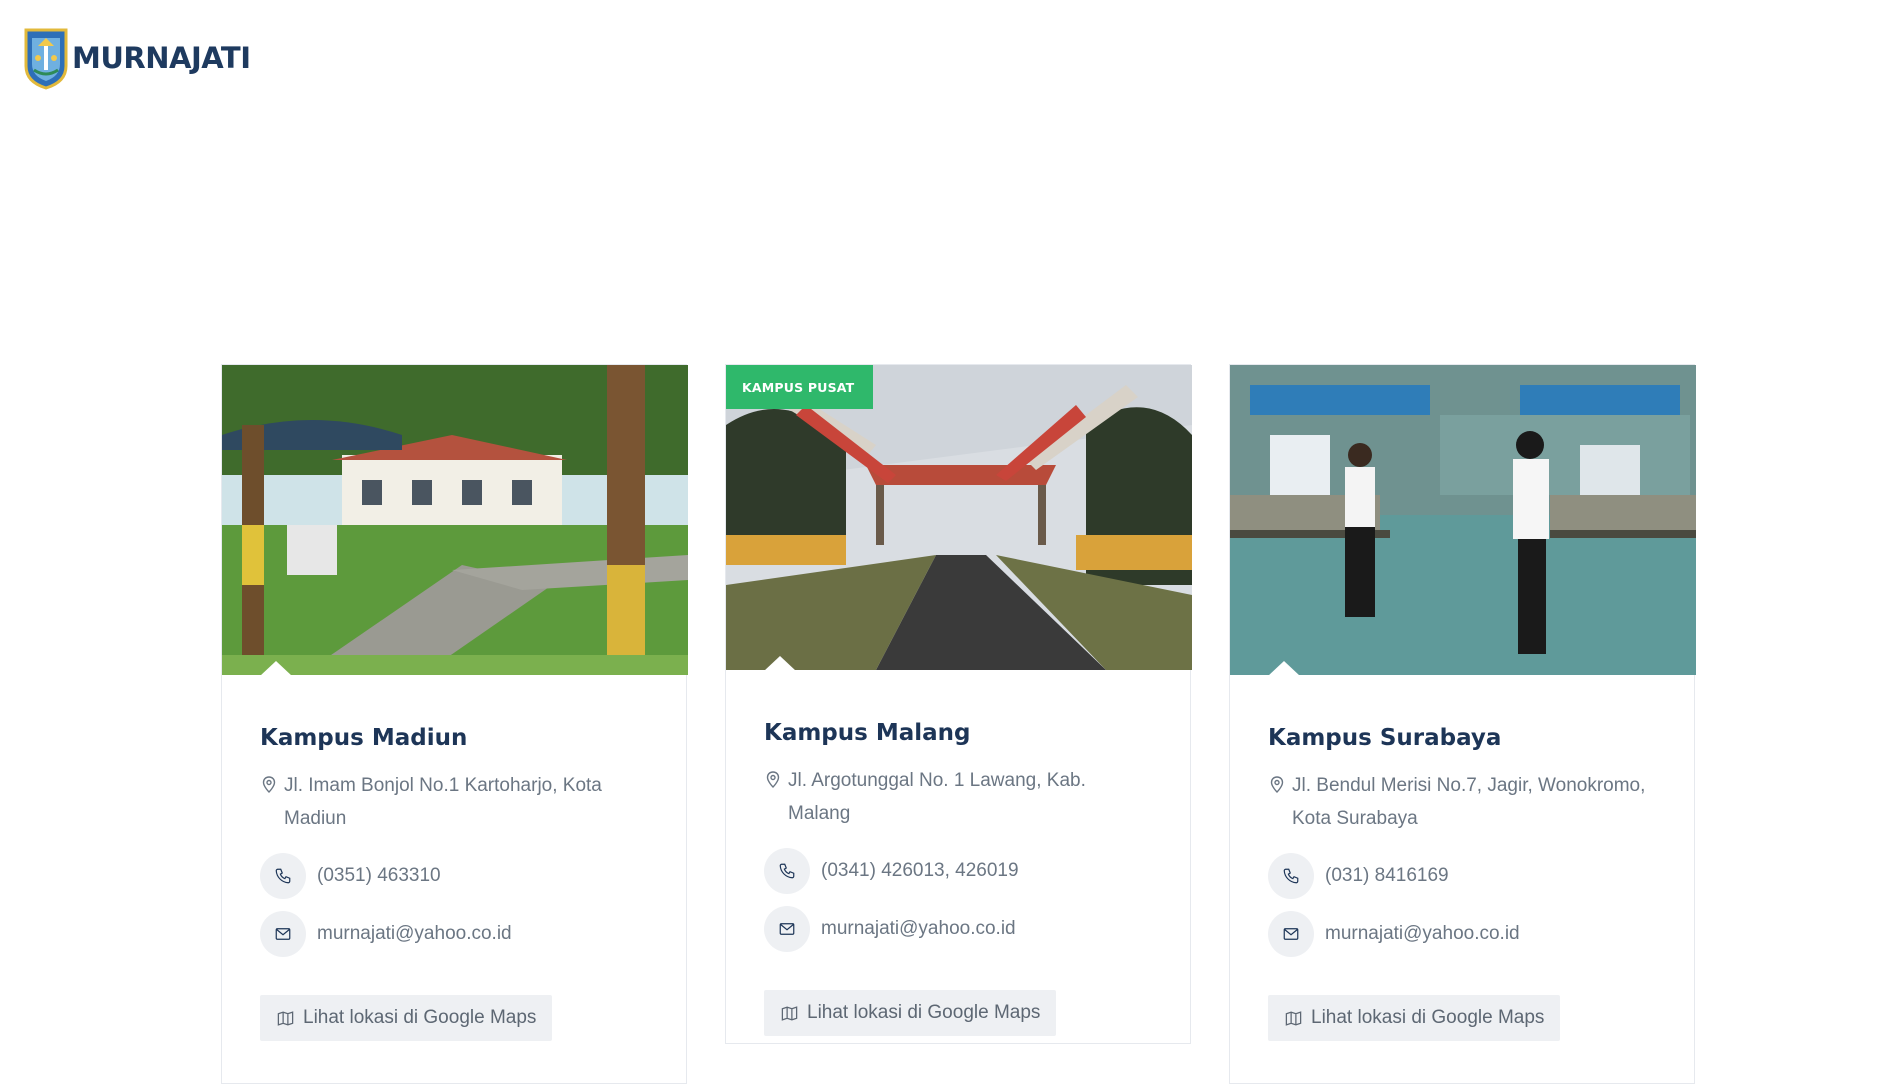 The image size is (1900, 1084). I want to click on east-java-emblem-icon, so click(46, 59).